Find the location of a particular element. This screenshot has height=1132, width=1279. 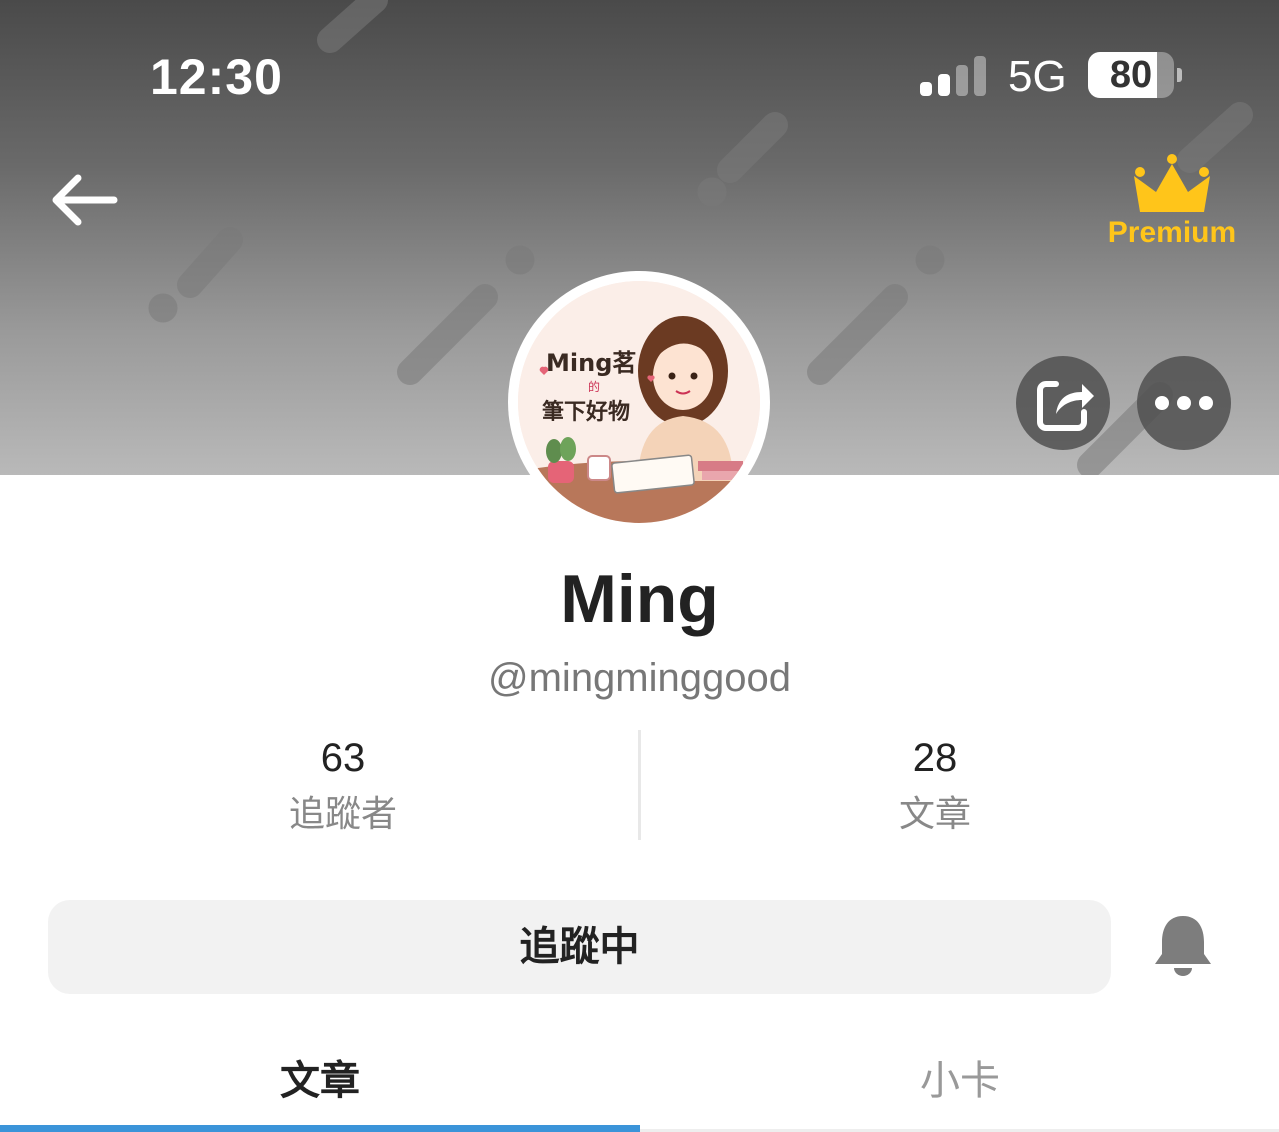

avatar-text-1: Ming茗 is located at coordinates (591, 363).